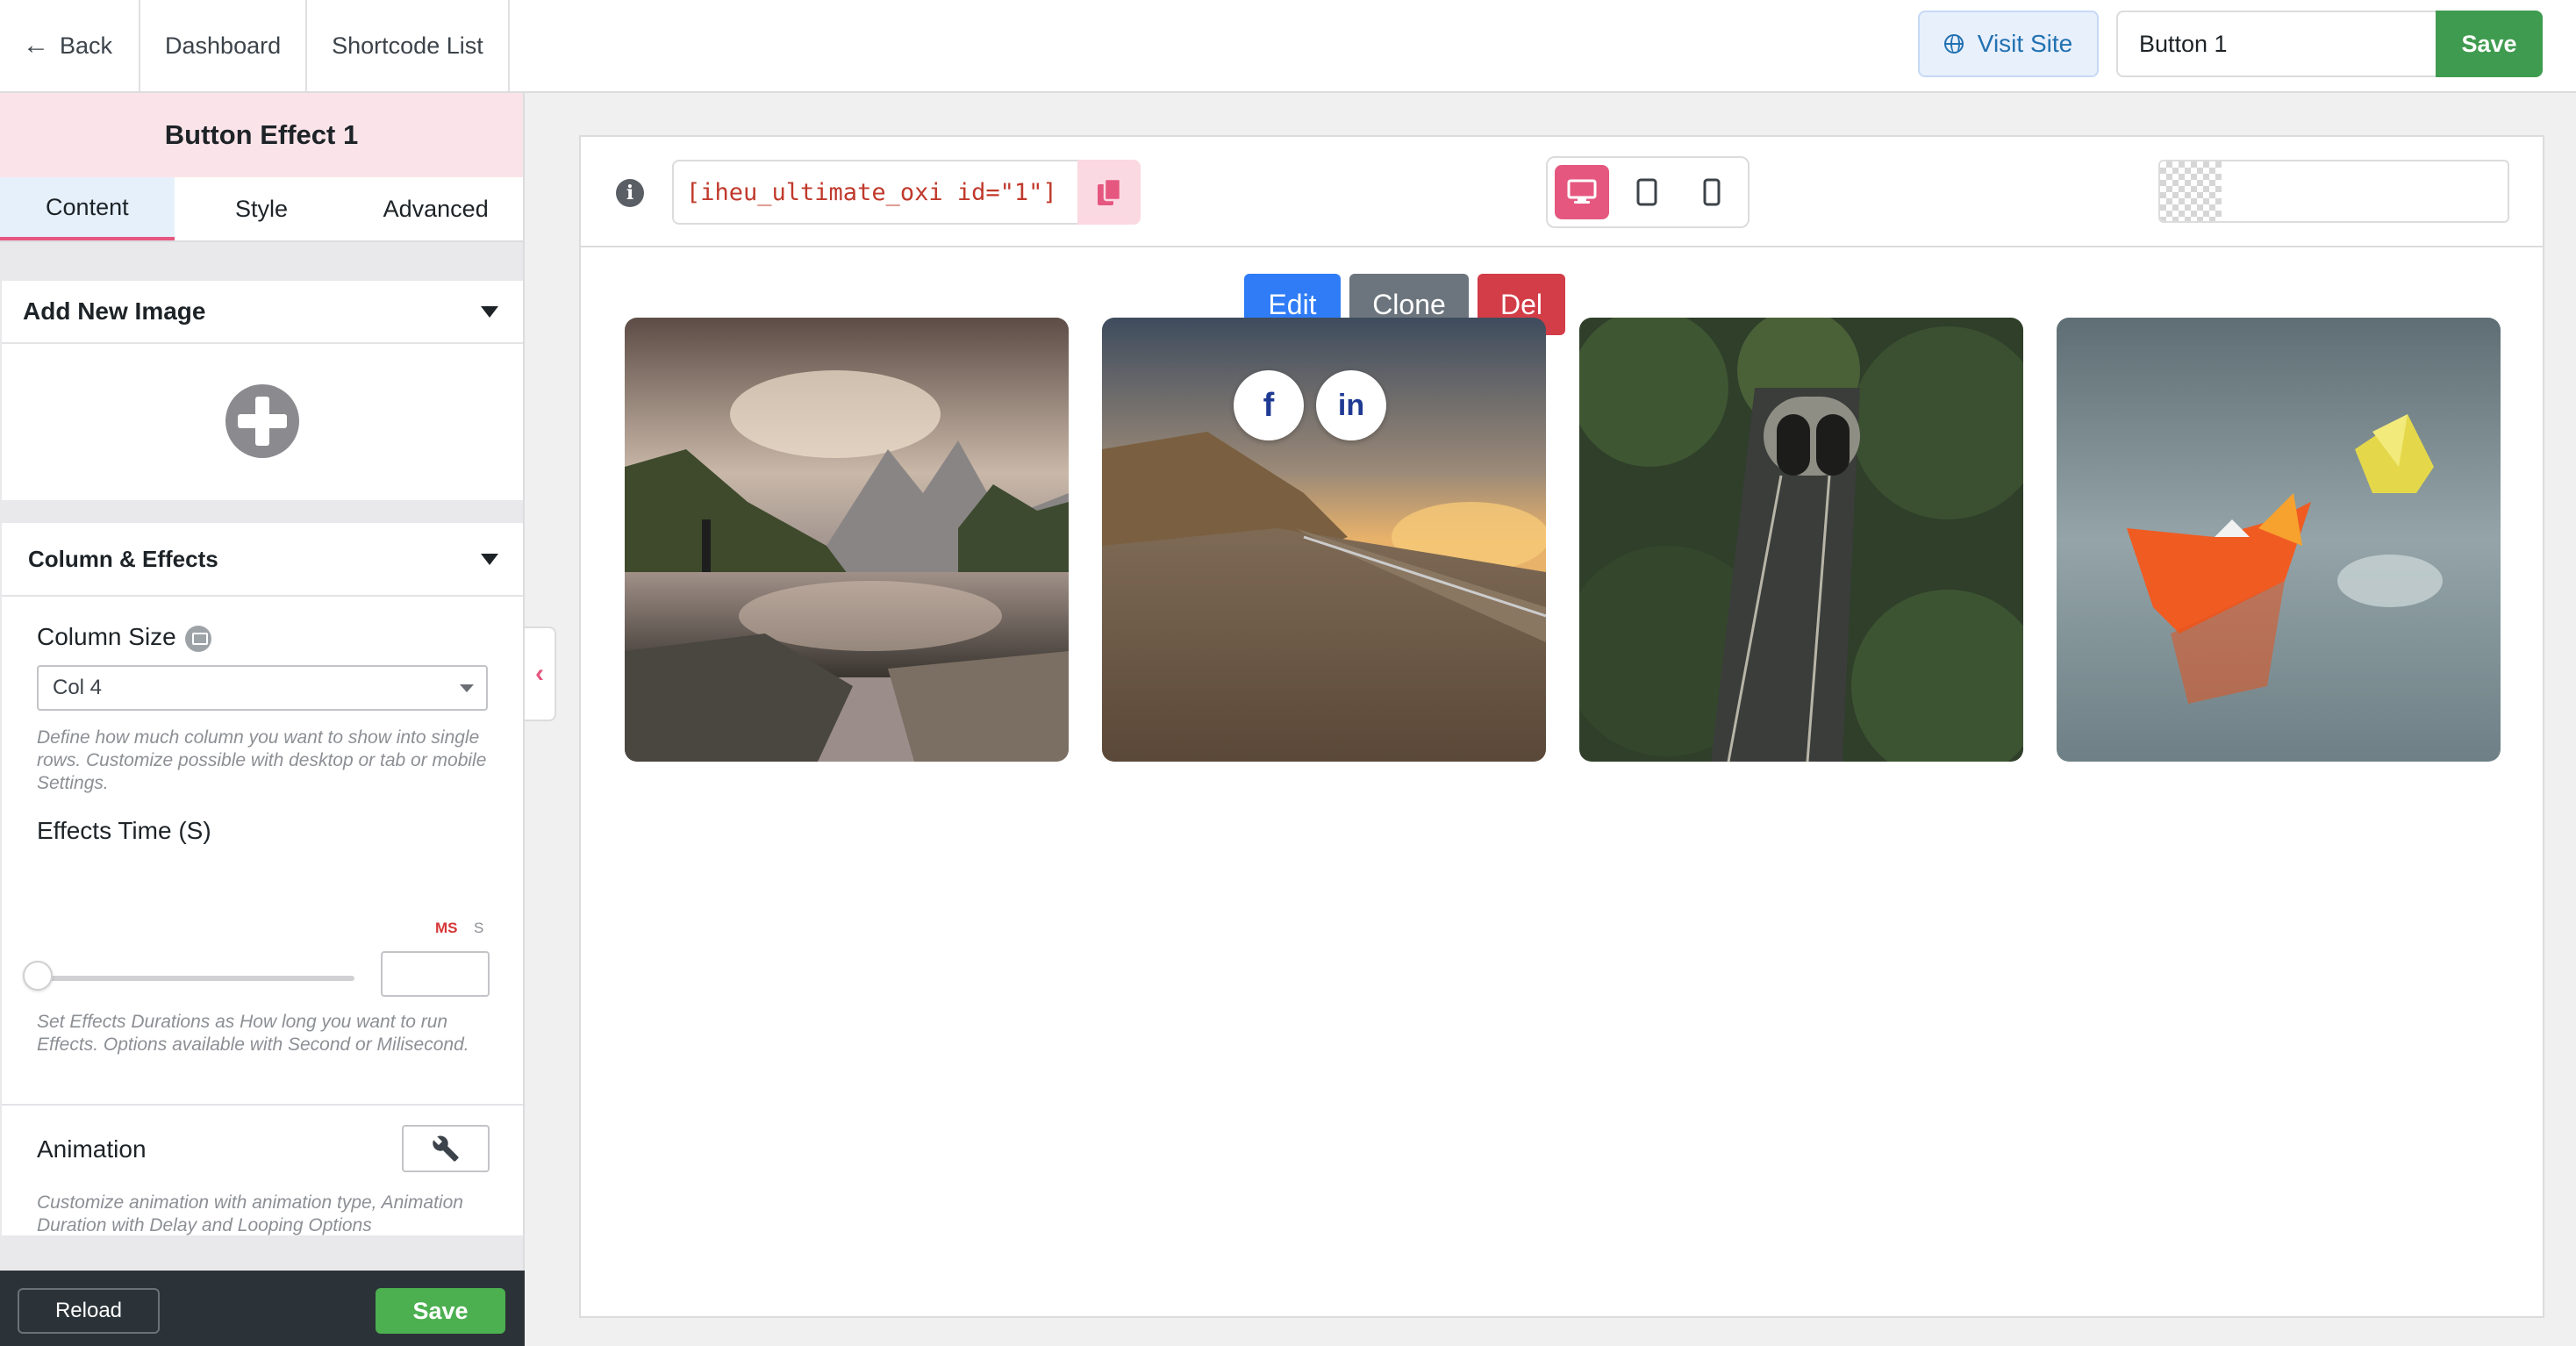 The width and height of the screenshot is (2576, 1346). I want to click on column-effects-header: Column & Effects, so click(262, 560).